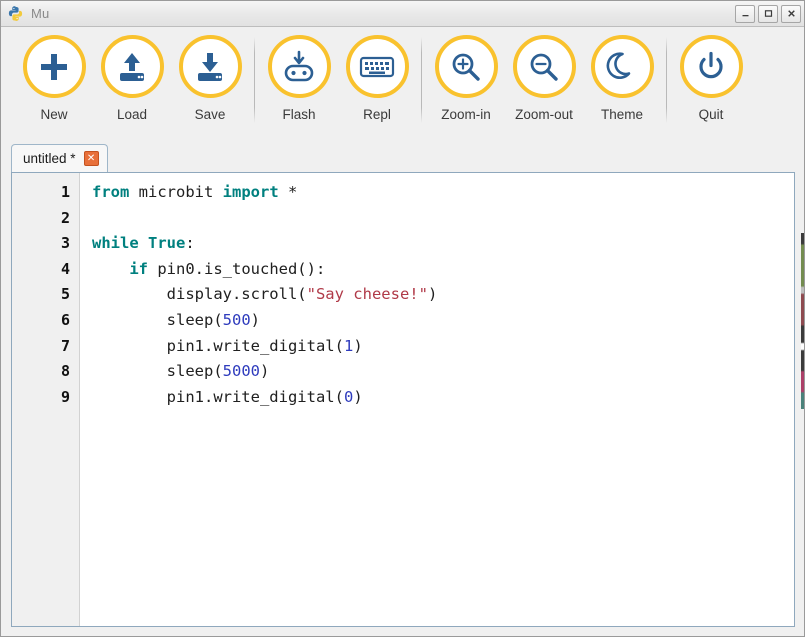 Image resolution: width=805 pixels, height=637 pixels. I want to click on toolbar-label-theme: Theme, so click(622, 114).